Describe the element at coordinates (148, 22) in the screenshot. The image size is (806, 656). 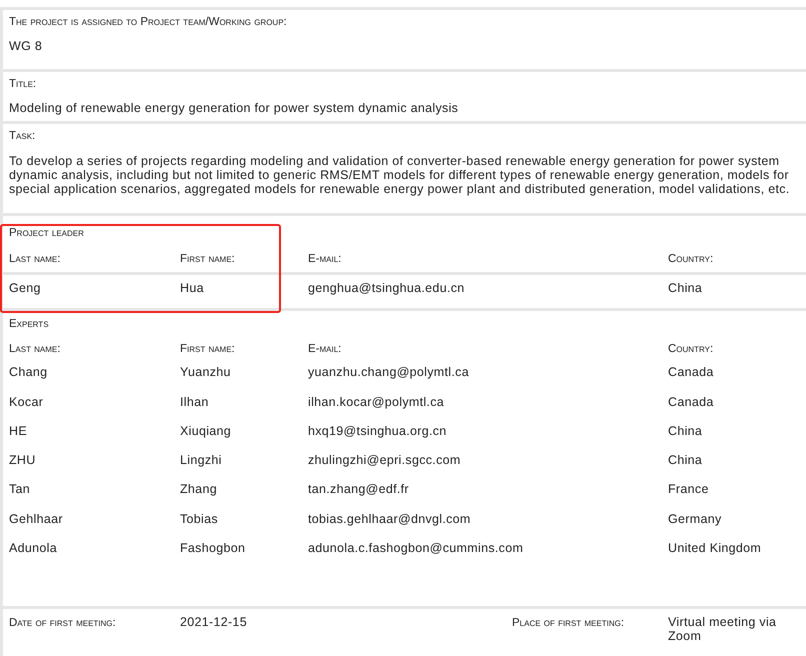
I see `field-label: The project is assigned to Project team/Working group:` at that location.